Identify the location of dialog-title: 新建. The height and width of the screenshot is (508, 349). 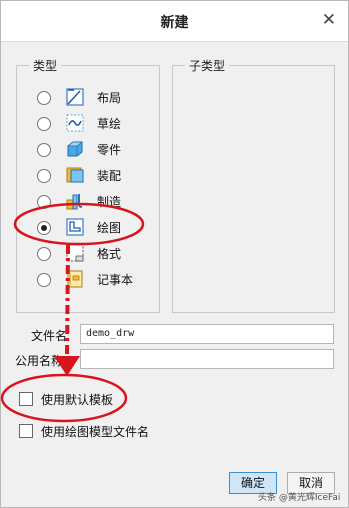
(174, 23).